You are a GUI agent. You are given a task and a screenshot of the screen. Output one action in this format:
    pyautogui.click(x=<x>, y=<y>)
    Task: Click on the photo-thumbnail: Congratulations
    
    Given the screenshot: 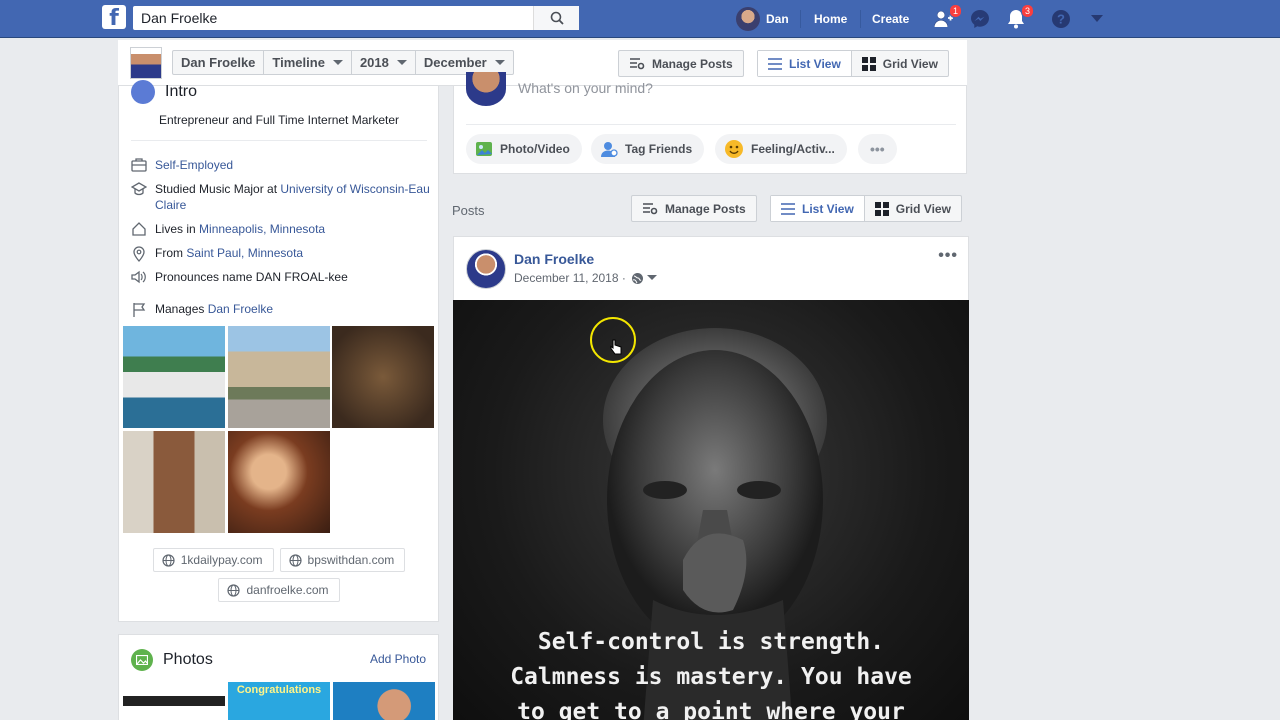 What is the action you would take?
    pyautogui.click(x=279, y=701)
    